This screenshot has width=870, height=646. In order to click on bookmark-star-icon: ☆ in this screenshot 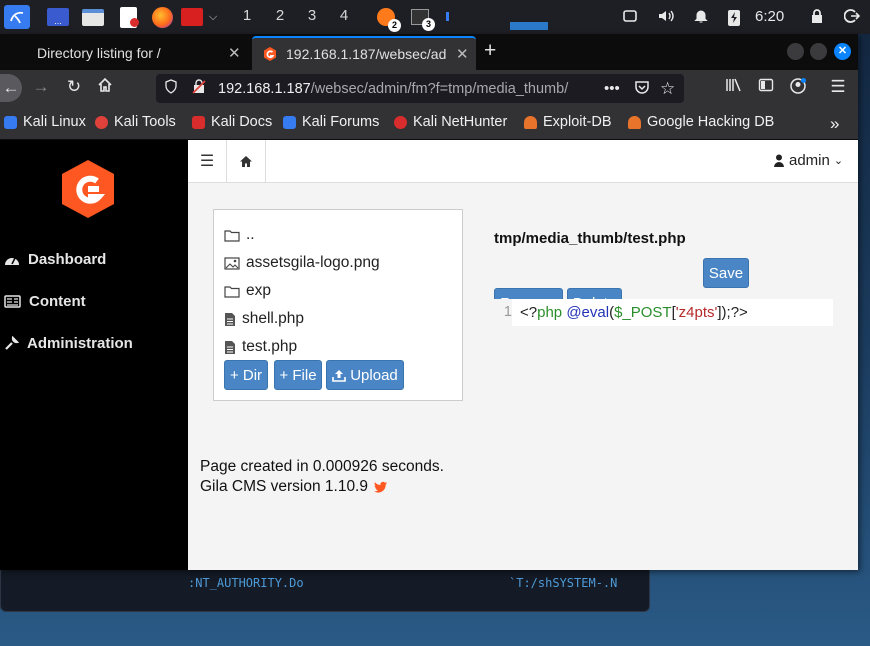, I will do `click(667, 89)`.